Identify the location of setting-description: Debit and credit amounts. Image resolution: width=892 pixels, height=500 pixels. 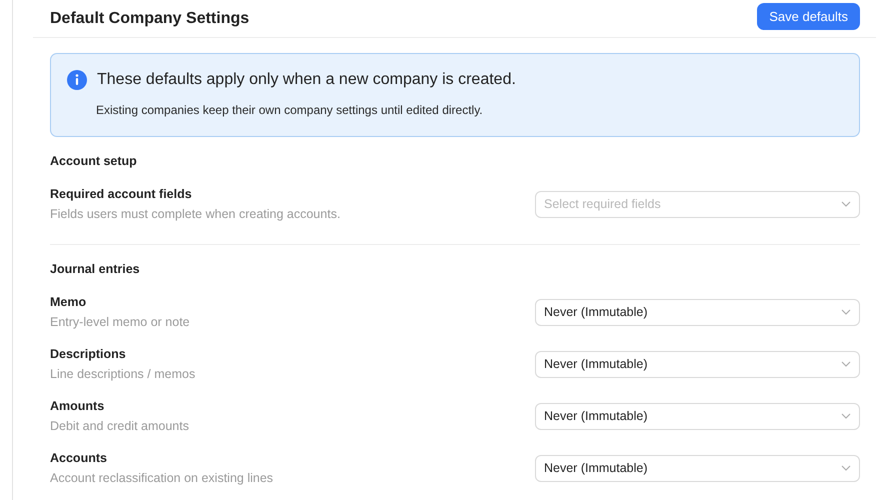
(119, 426).